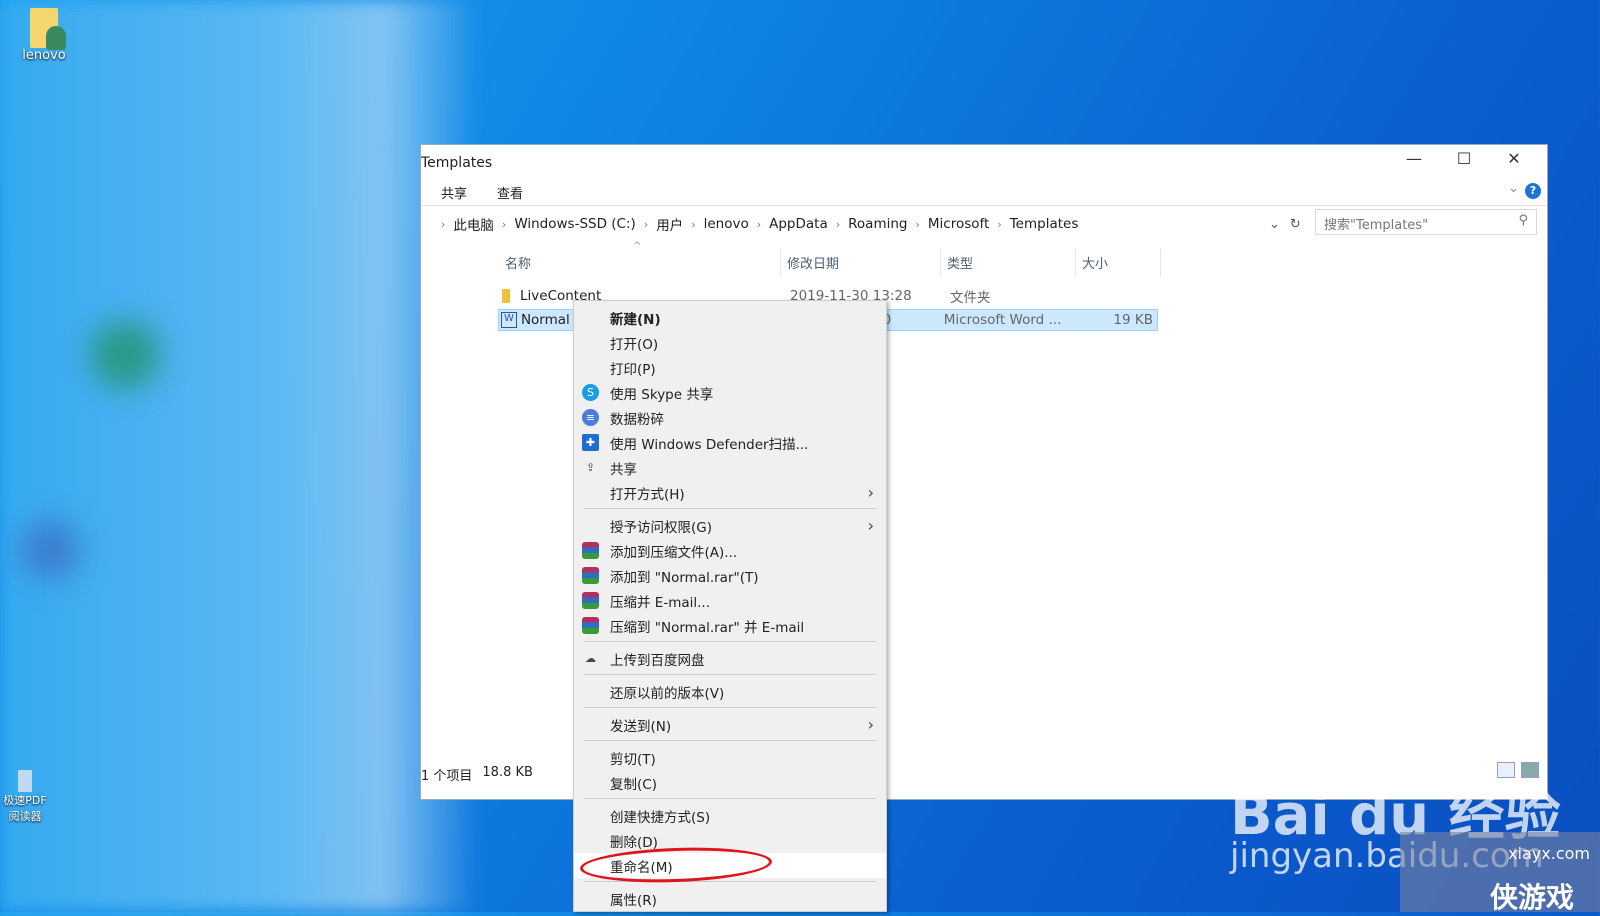  What do you see at coordinates (647, 494) in the screenshot?
I see `menu-item-label: 打开方式(H)` at bounding box center [647, 494].